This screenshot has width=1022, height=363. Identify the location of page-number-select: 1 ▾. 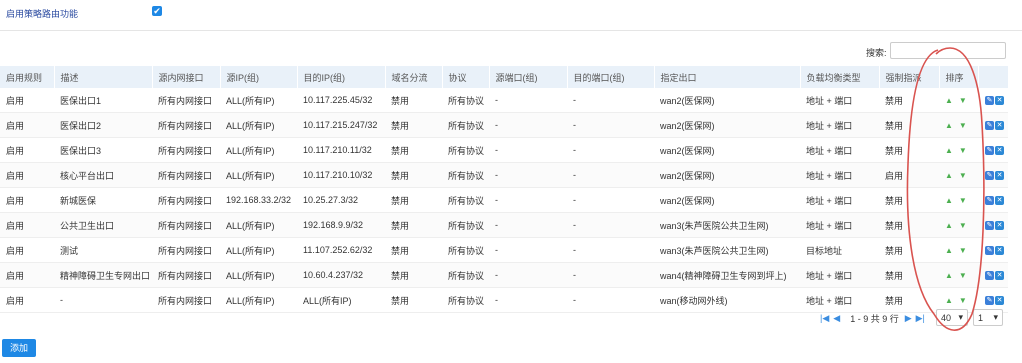
(988, 317).